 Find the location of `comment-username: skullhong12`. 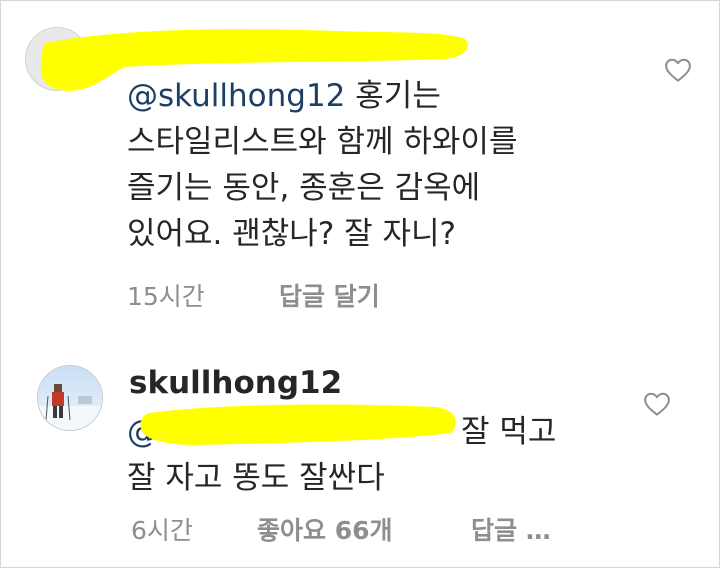

comment-username: skullhong12 is located at coordinates (235, 383).